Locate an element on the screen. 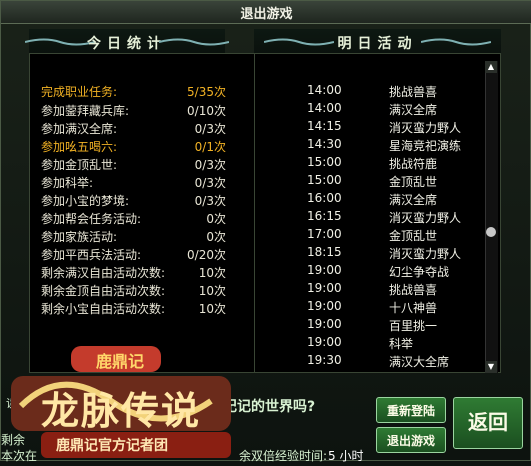 Image resolution: width=531 pixels, height=466 pixels. stat-row: 参加蓥拜藏兵库: 0/10次 is located at coordinates (141, 111).